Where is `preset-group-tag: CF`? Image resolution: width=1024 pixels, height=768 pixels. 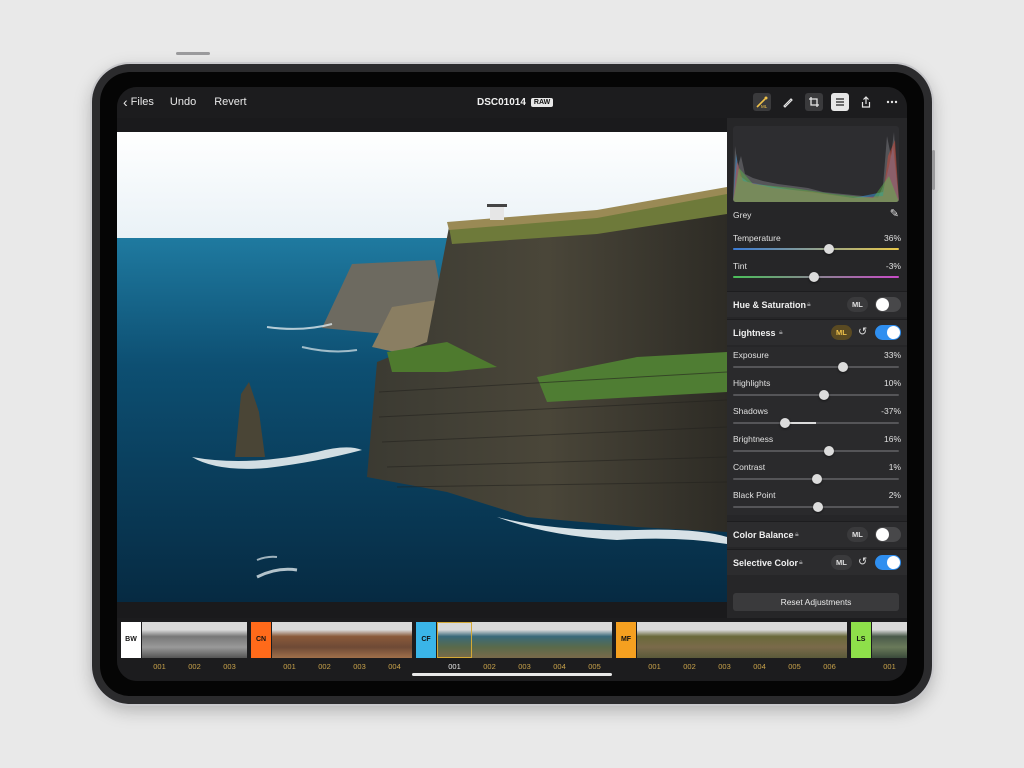 preset-group-tag: CF is located at coordinates (426, 640).